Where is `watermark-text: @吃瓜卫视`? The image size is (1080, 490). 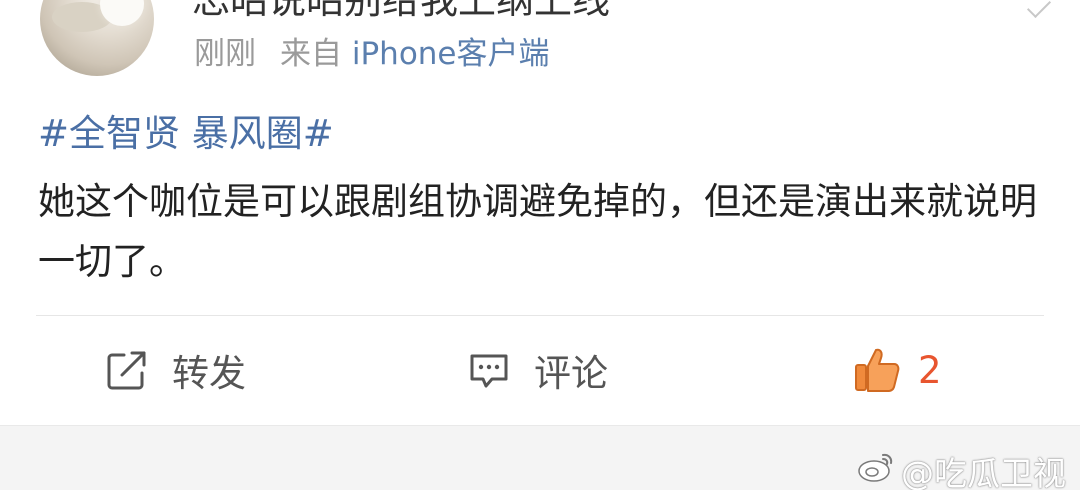 watermark-text: @吃瓜卫视 is located at coordinates (983, 472).